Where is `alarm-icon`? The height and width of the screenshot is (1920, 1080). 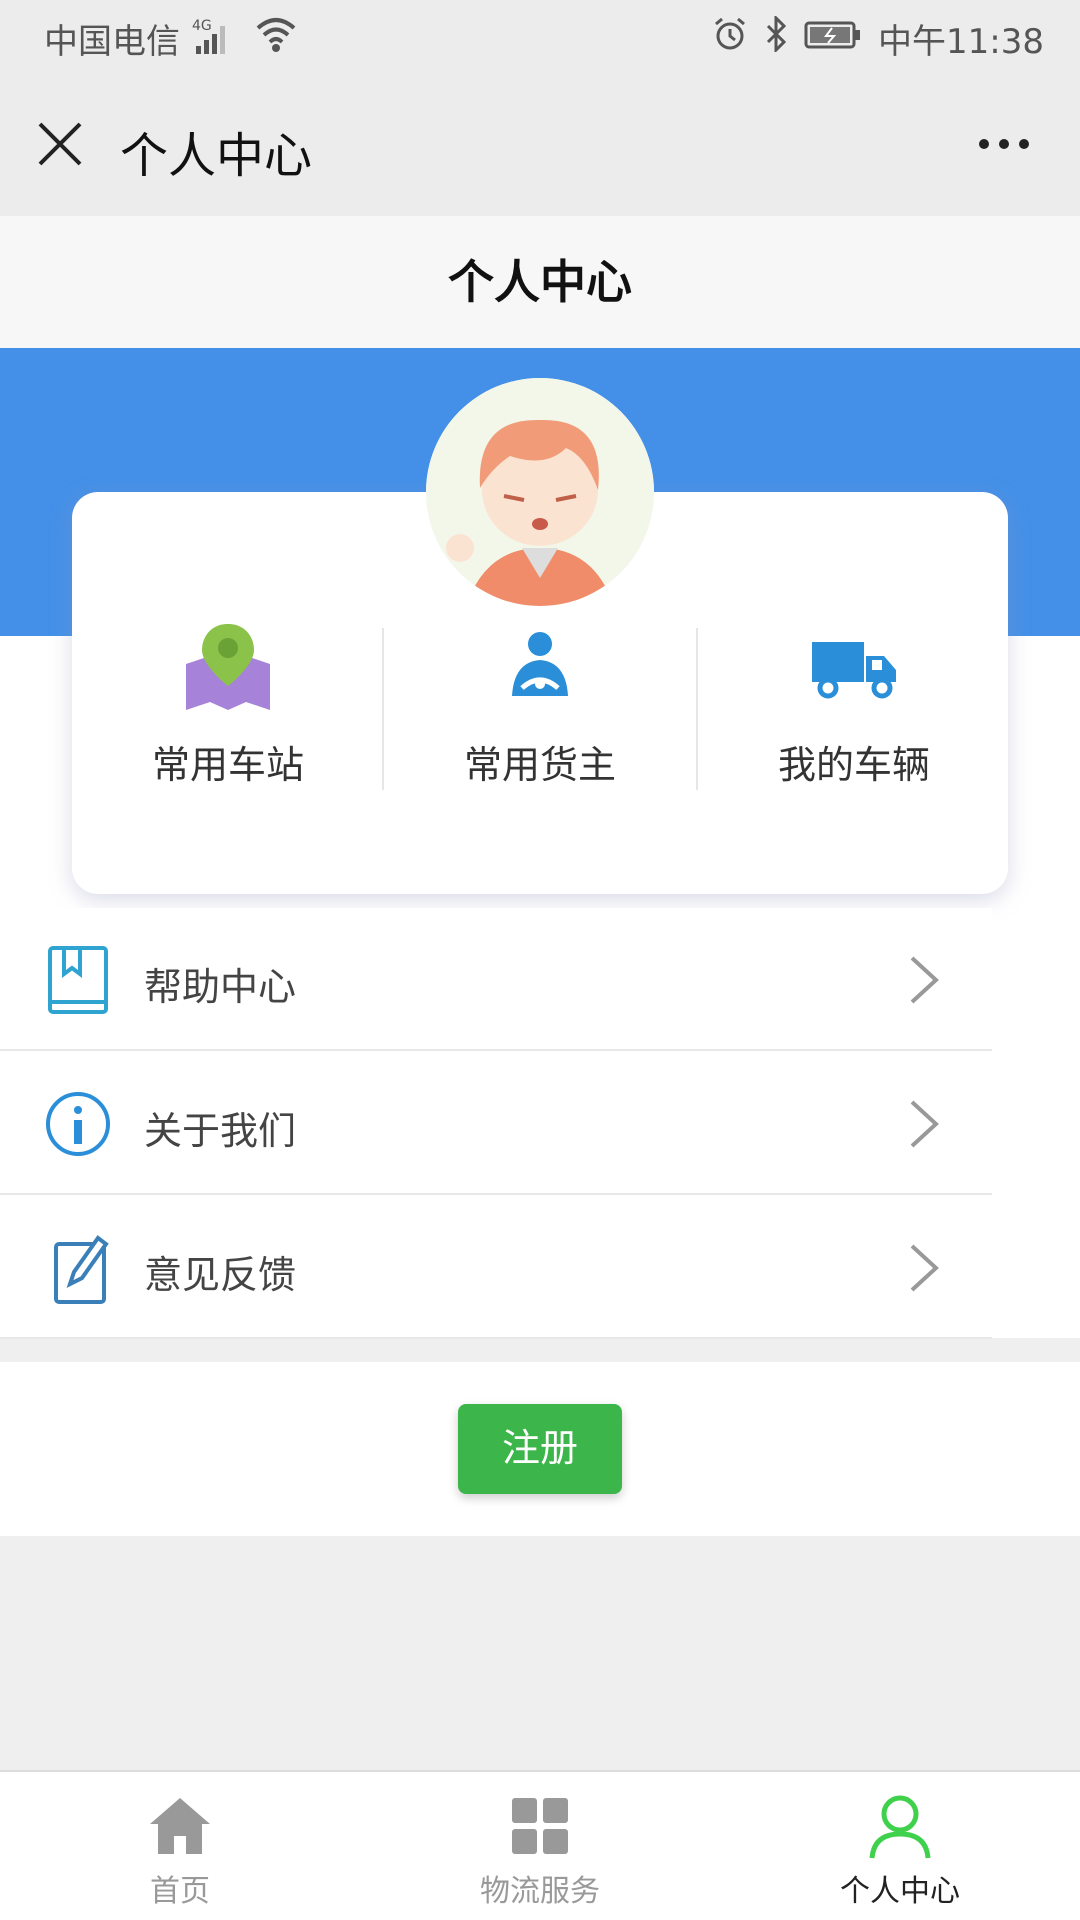 alarm-icon is located at coordinates (730, 38).